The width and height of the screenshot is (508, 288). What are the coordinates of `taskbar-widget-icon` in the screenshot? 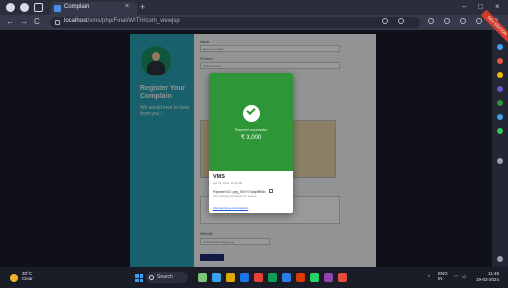 It's located at (202, 277).